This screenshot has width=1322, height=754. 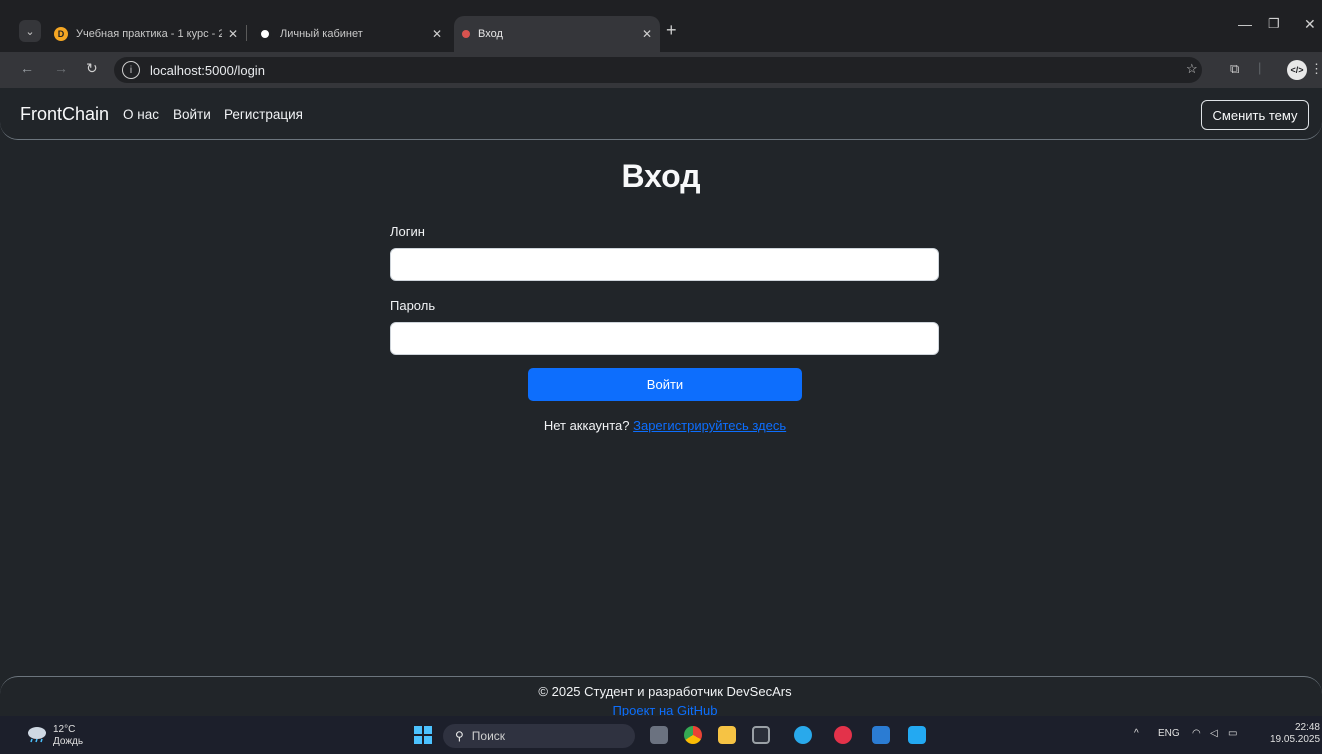 I want to click on minimize-icon: —, so click(x=1245, y=24).